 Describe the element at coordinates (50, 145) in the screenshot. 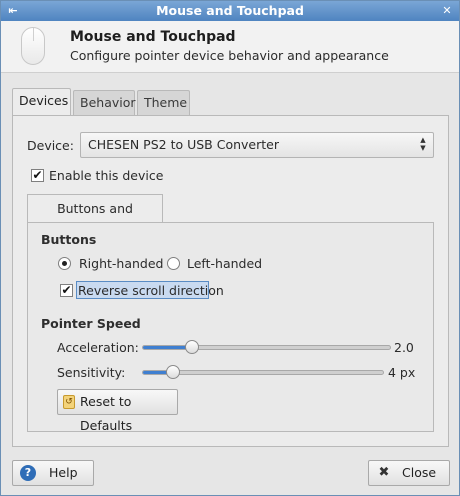

I see `device-label: Device:` at that location.